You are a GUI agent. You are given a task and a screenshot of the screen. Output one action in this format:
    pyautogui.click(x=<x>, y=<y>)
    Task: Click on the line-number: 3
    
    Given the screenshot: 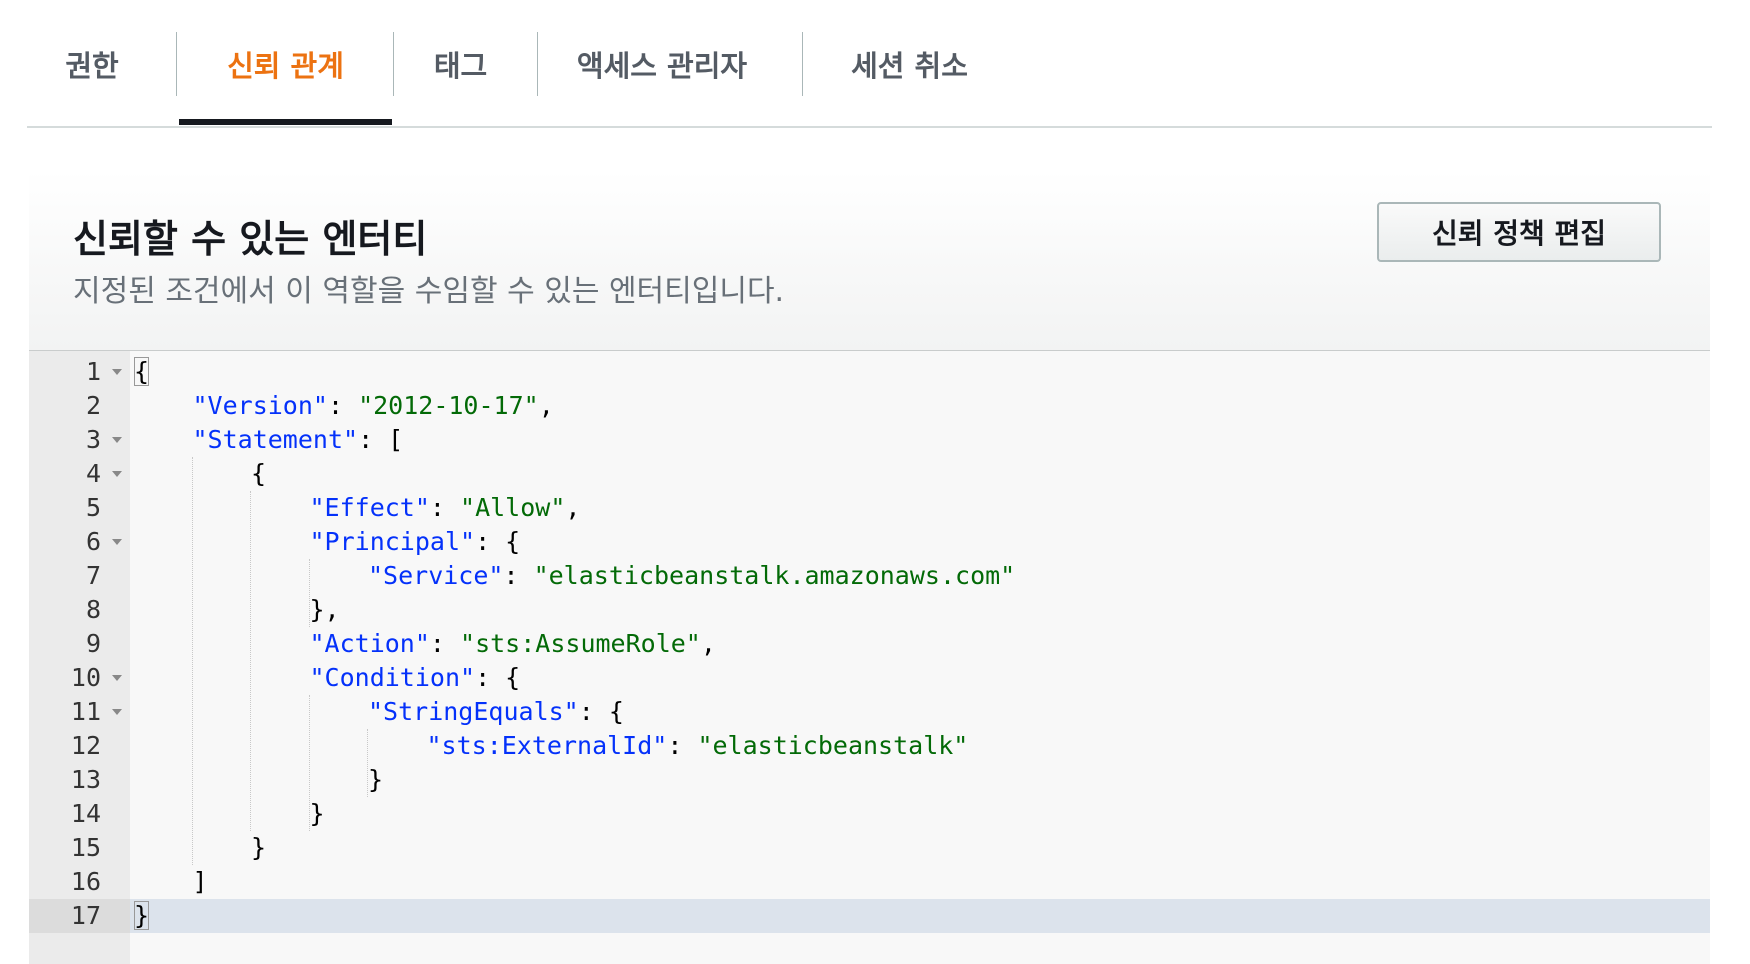 What is the action you would take?
    pyautogui.click(x=79, y=440)
    